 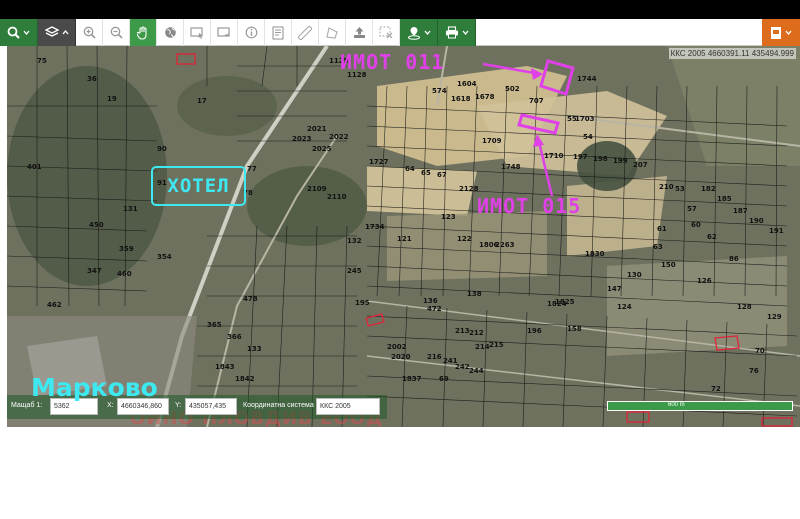 I want to click on hotel-label: ХОТЕЛ, so click(x=198, y=186).